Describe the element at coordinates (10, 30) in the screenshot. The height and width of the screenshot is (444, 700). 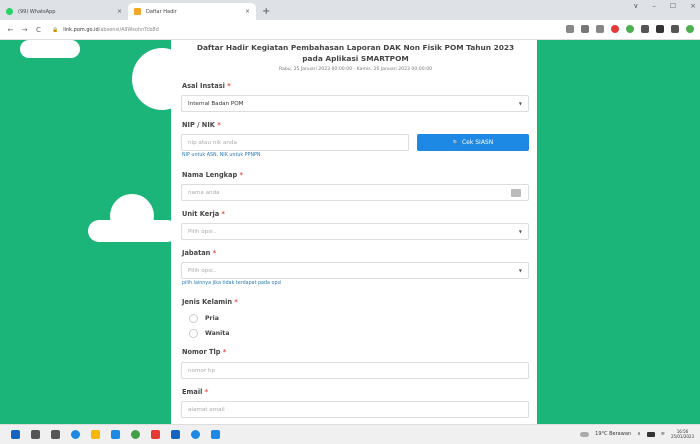
I see `back-icon: ←` at that location.